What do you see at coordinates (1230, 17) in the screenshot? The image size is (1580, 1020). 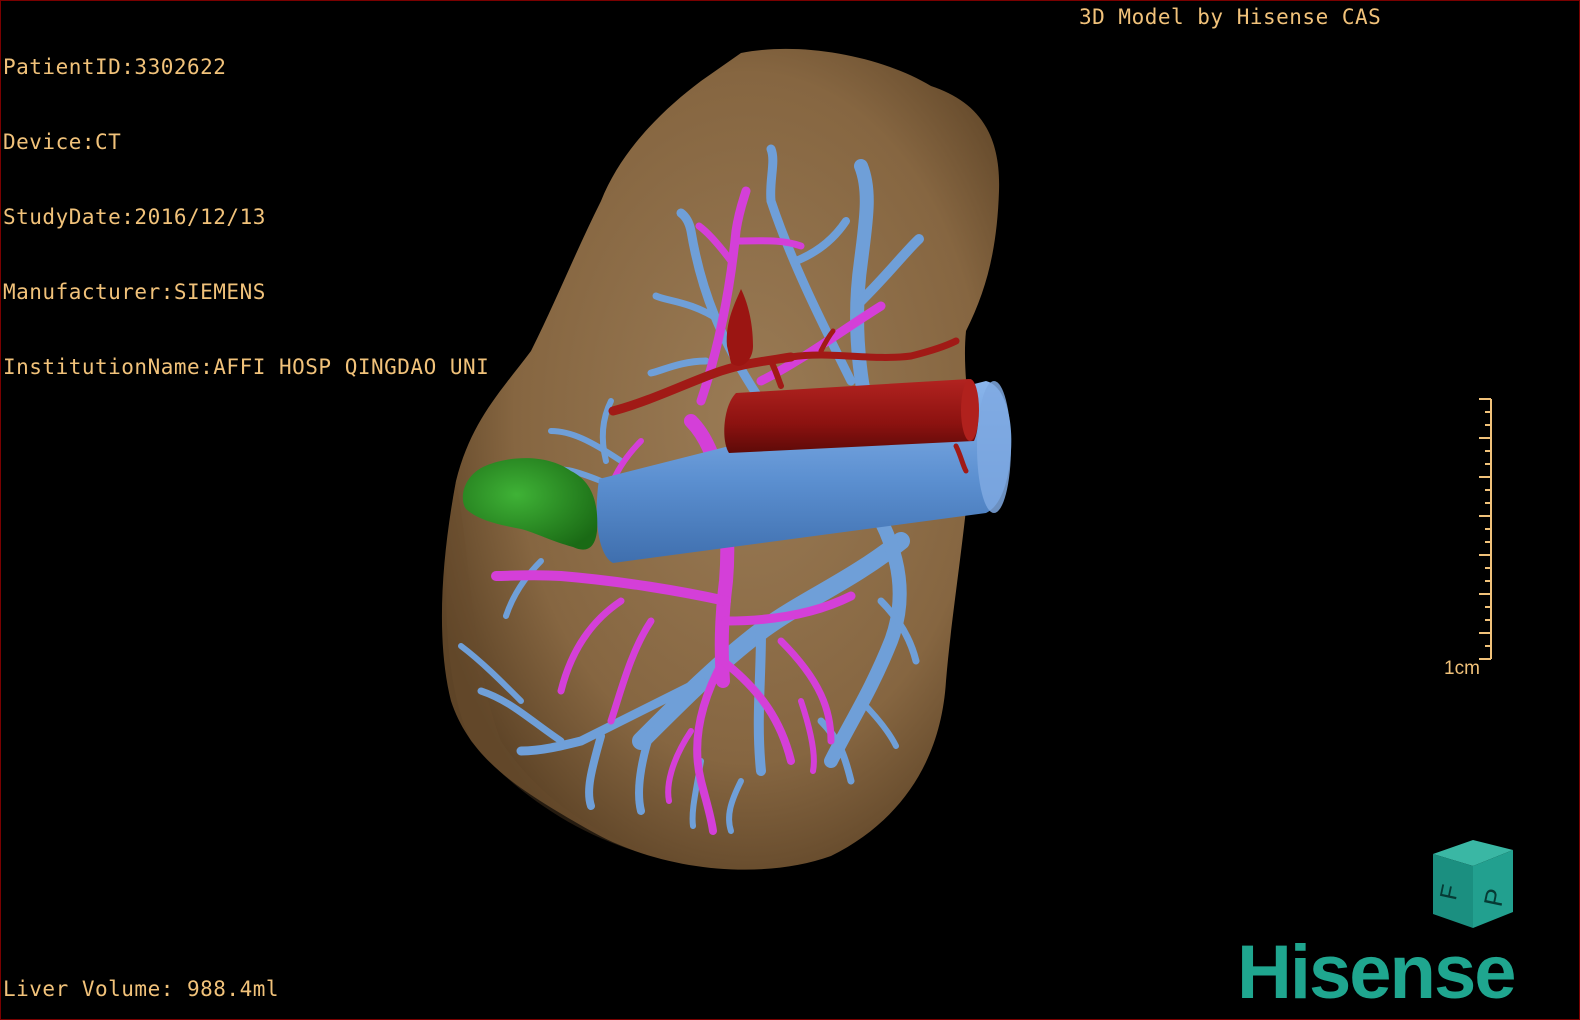 I see `model-brand-label: 3D Model by Hisense CAS` at bounding box center [1230, 17].